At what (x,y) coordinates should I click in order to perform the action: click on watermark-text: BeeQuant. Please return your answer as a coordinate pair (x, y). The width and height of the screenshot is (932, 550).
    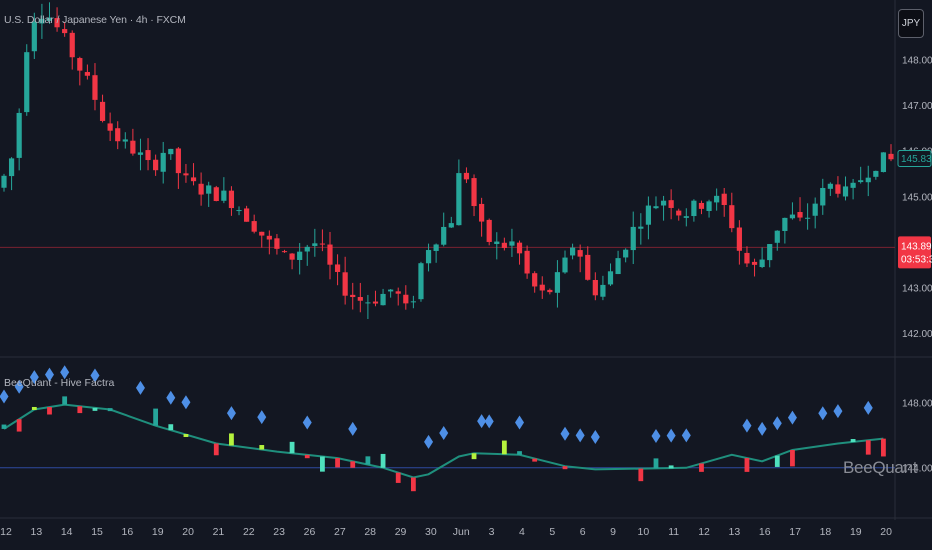
    Looking at the image, I should click on (880, 467).